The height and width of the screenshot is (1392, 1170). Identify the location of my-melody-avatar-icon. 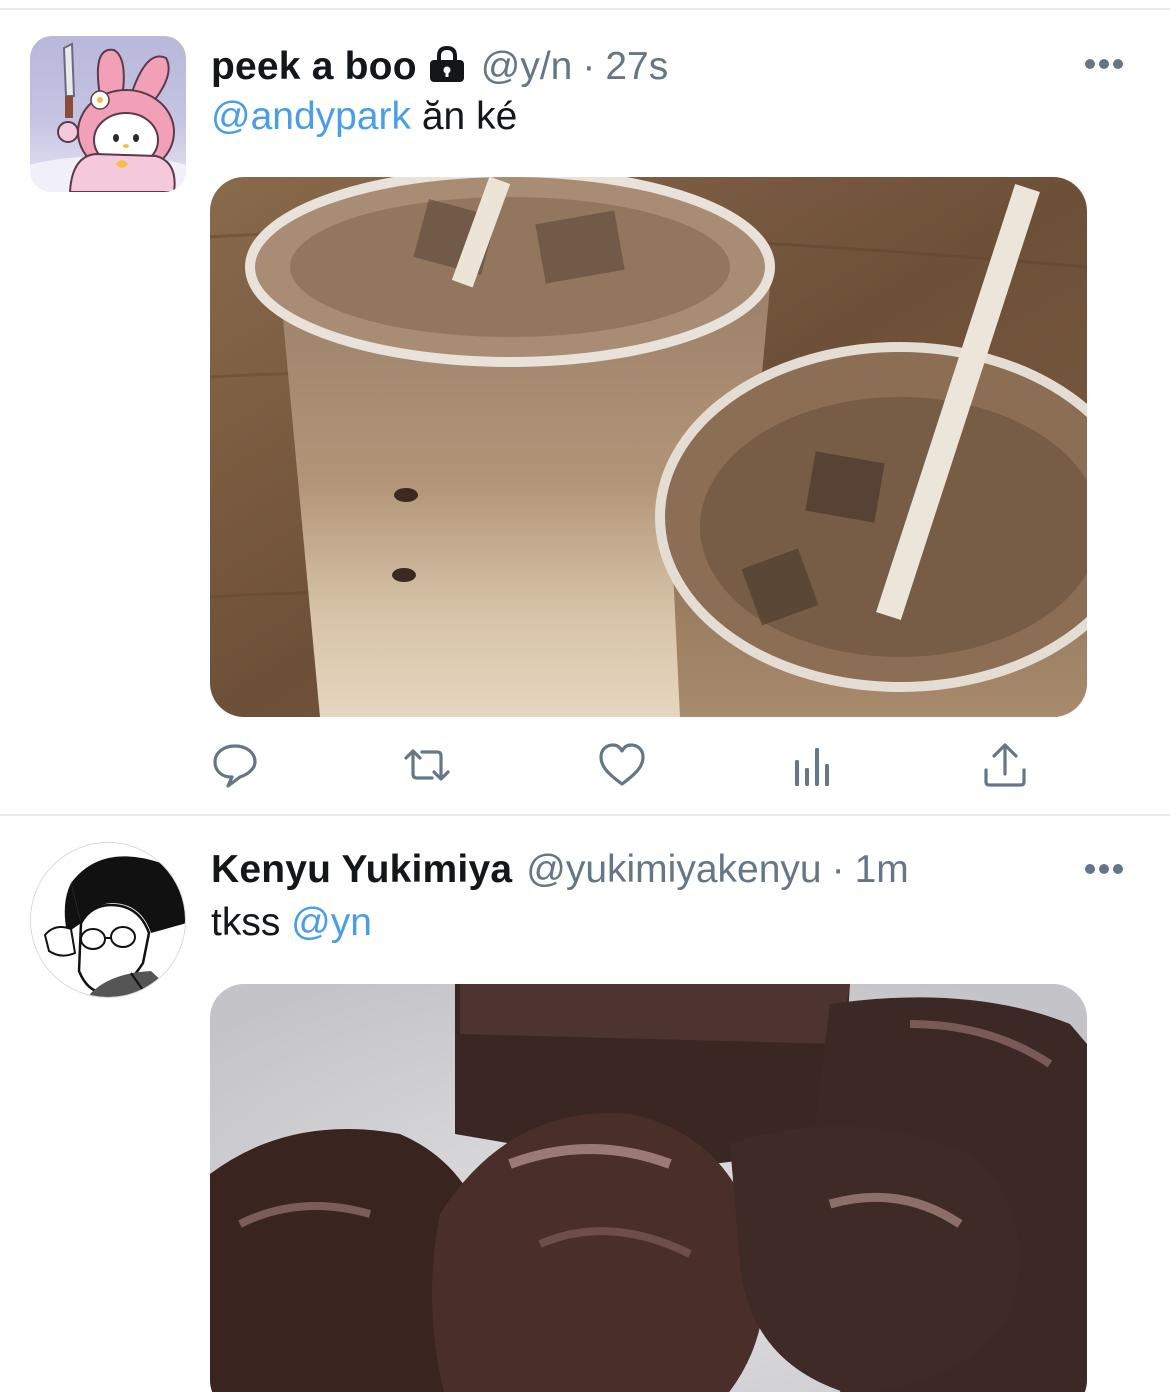
(108, 117).